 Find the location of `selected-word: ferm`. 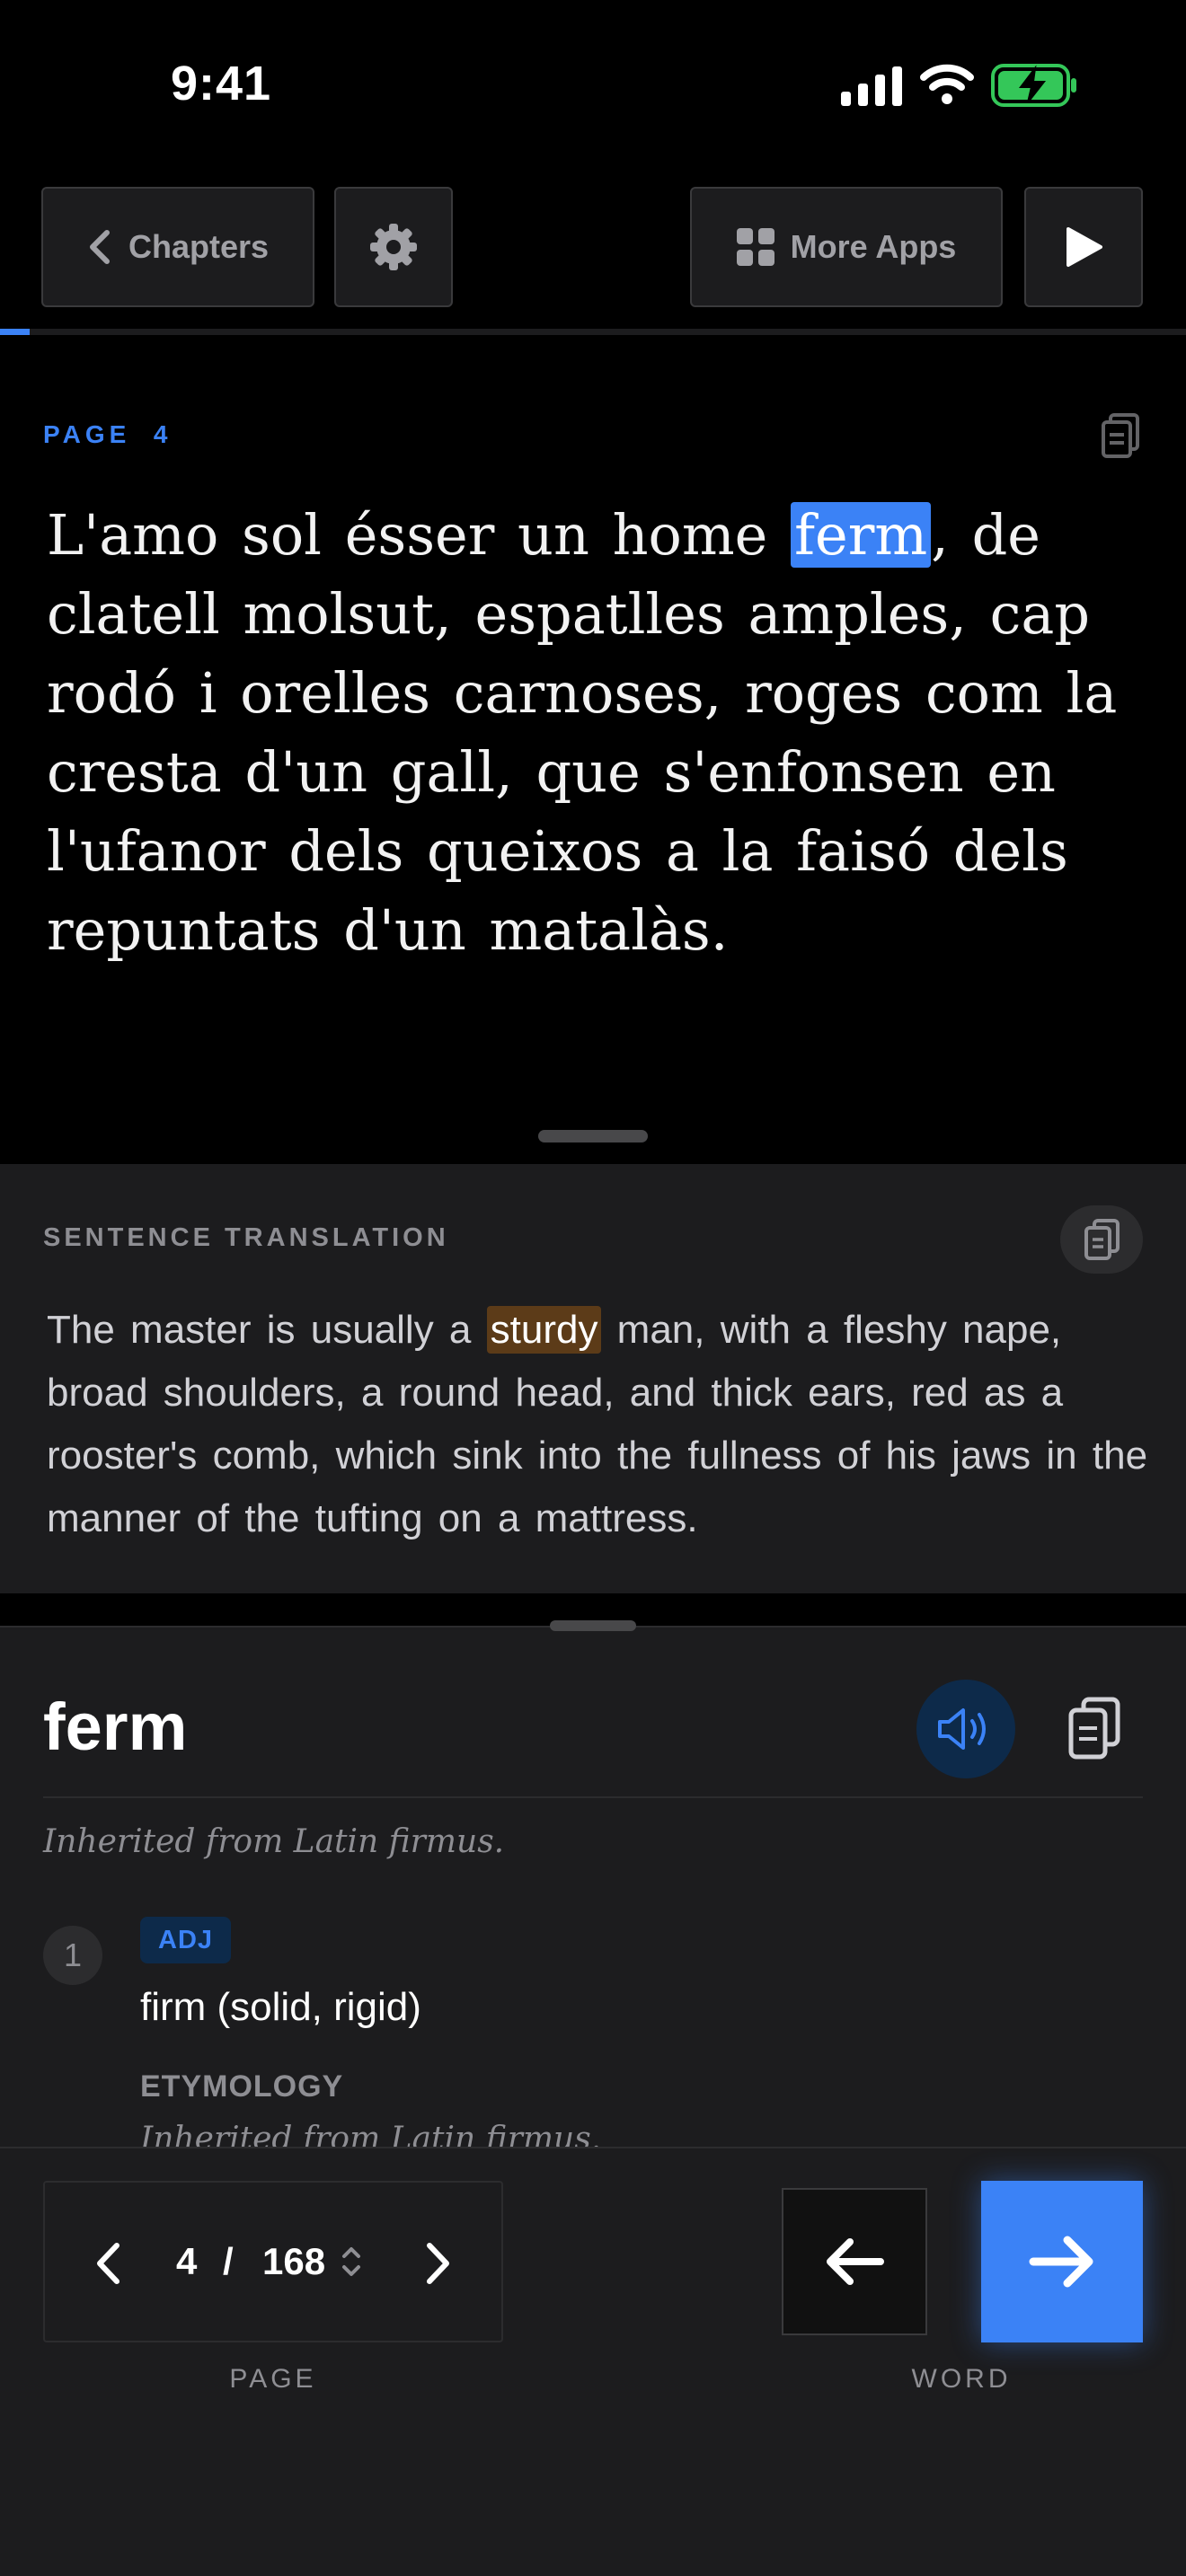

selected-word: ferm is located at coordinates (861, 535).